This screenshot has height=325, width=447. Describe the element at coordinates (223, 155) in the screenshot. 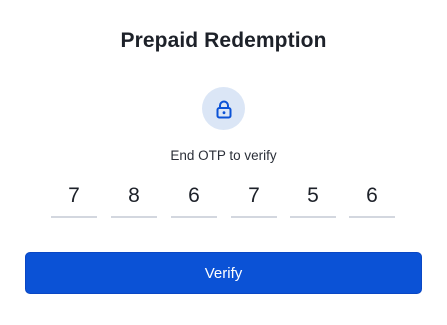

I see `otp-instruction: End OTP to verify` at that location.